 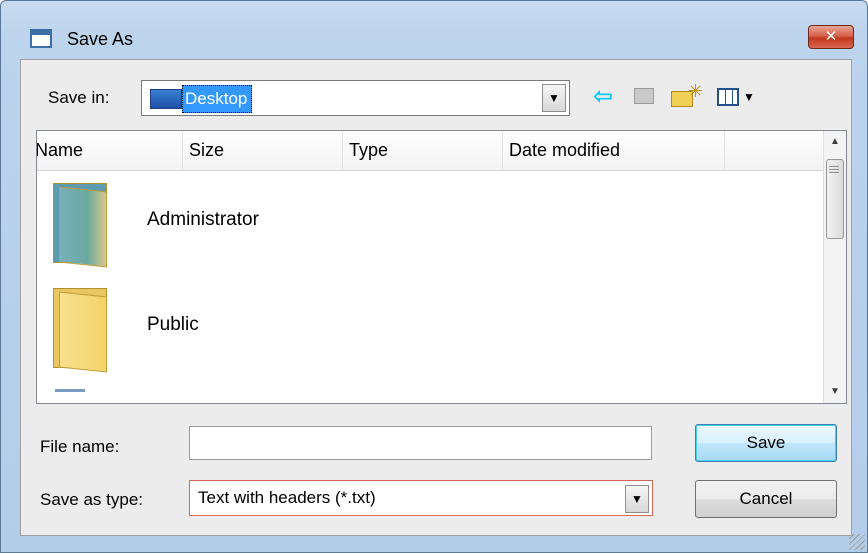 What do you see at coordinates (420, 443) in the screenshot?
I see `file-name-input` at bounding box center [420, 443].